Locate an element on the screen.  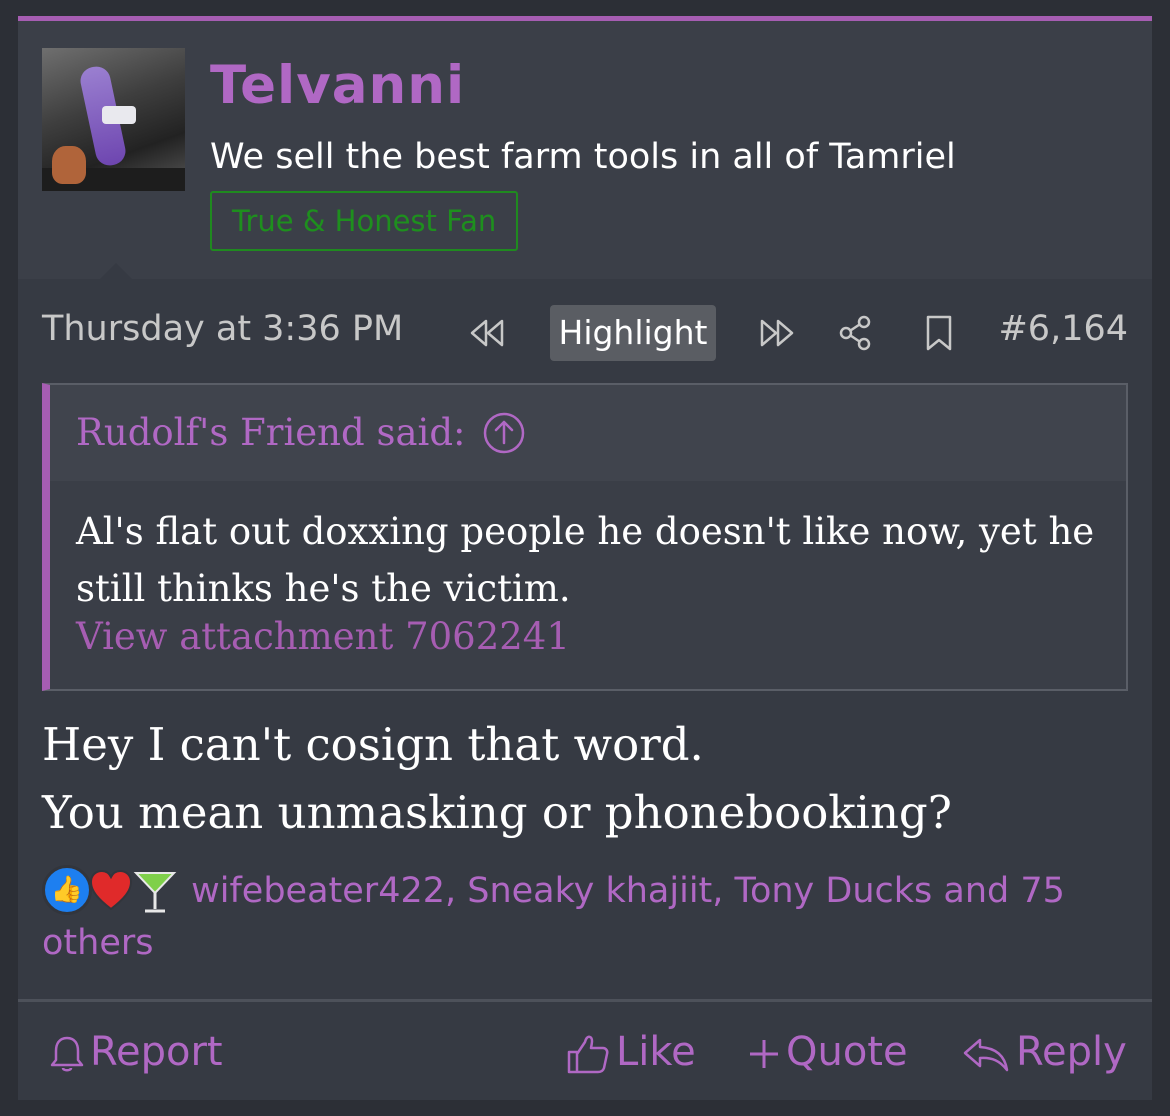
post-meta: Thursday at 3:36 PM Highlight #6,164 is located at coordinates (585, 329).